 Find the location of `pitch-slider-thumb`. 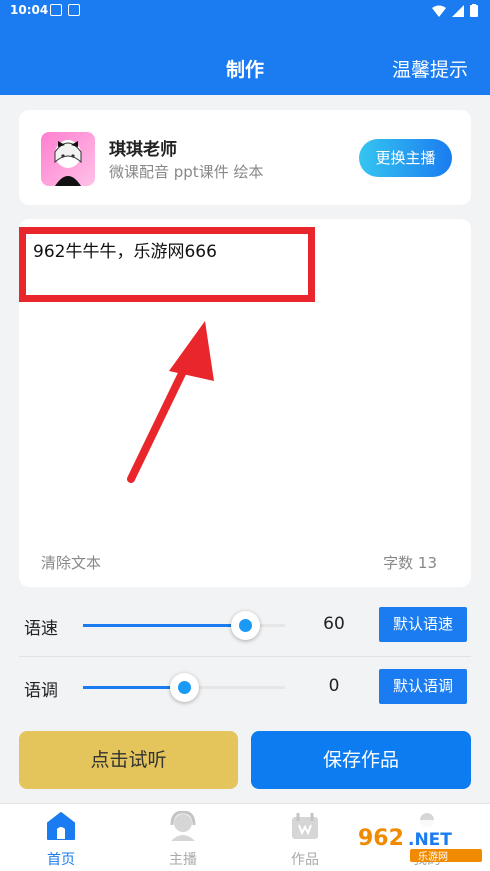

pitch-slider-thumb is located at coordinates (184, 687).